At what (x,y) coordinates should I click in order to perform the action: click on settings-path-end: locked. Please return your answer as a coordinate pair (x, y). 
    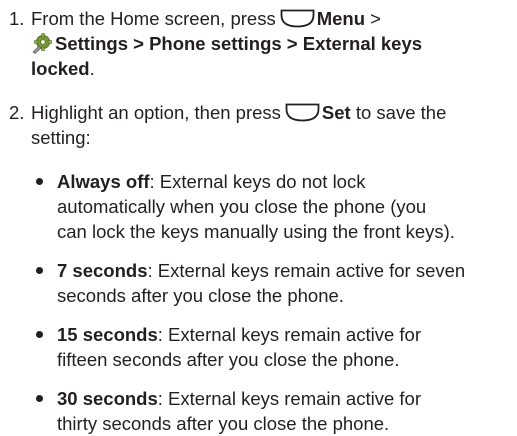
    Looking at the image, I should click on (60, 68).